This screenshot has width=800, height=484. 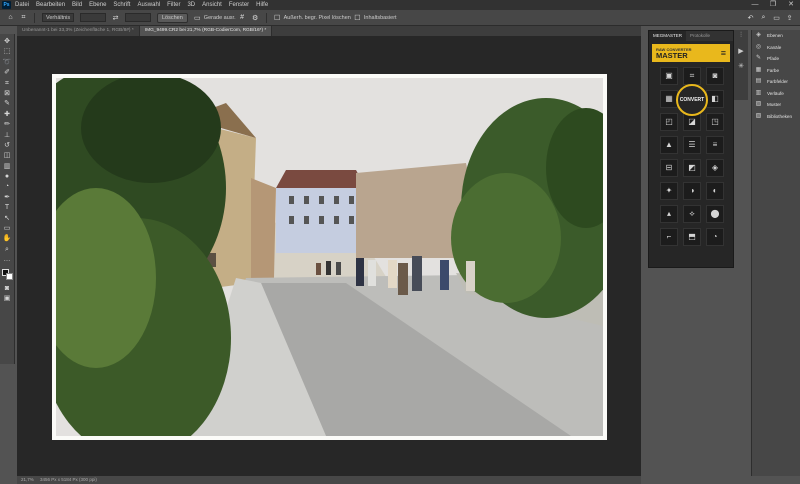 I want to click on plugin-button: ⬒, so click(x=692, y=237).